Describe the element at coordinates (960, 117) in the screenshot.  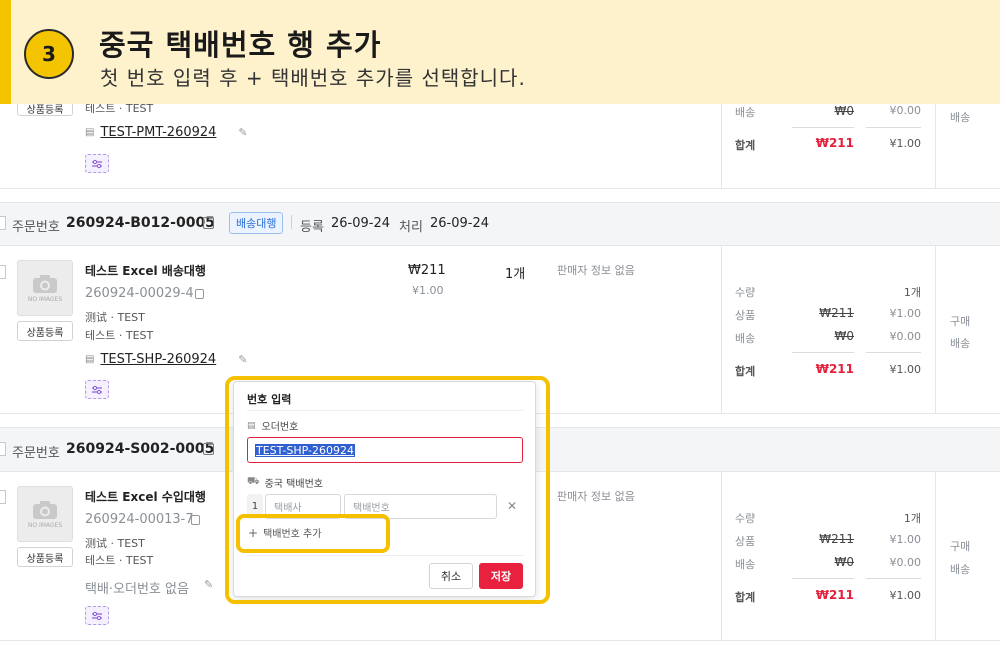
I see `status-label: 배송` at that location.